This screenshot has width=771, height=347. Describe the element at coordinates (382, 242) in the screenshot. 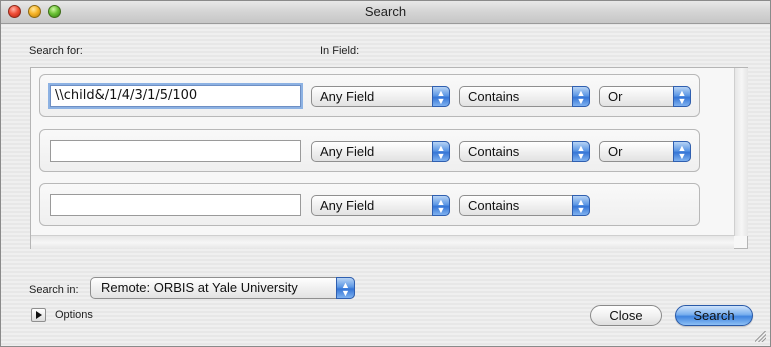

I see `horizontal-scrollbar` at that location.